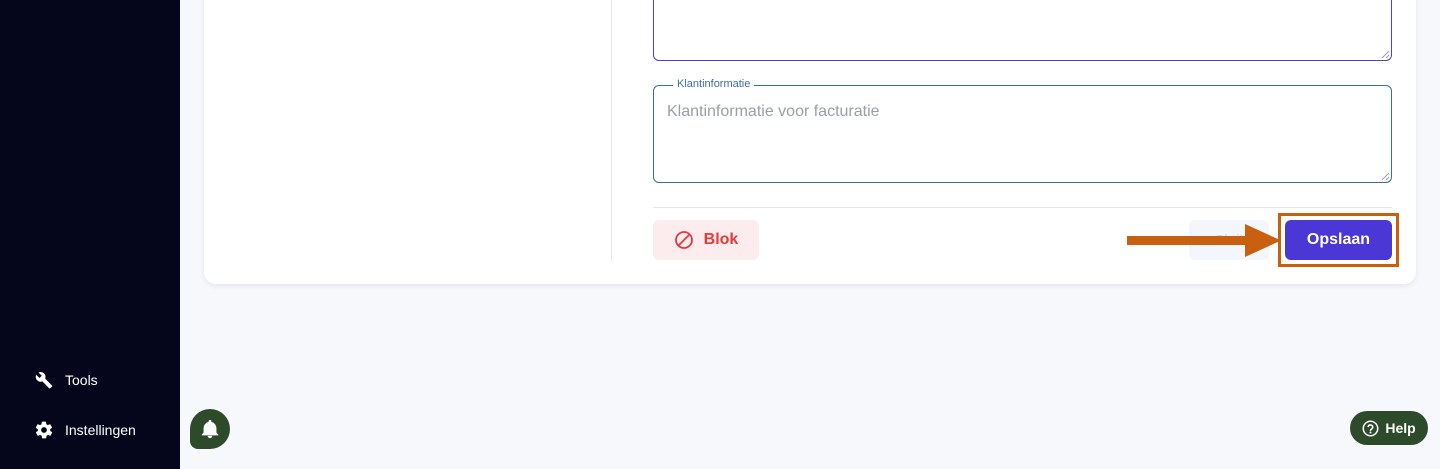 The width and height of the screenshot is (1440, 469). Describe the element at coordinates (1370, 428) in the screenshot. I see `help-circle-icon` at that location.